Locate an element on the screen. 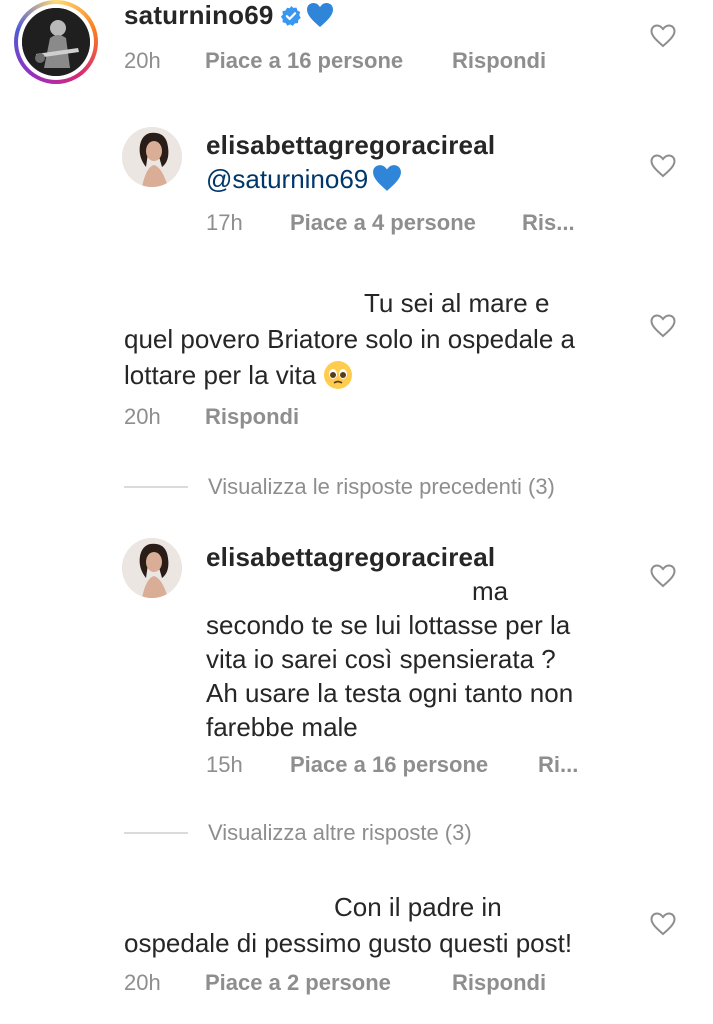 The image size is (713, 1024). comment-meta: 20h is located at coordinates (142, 61).